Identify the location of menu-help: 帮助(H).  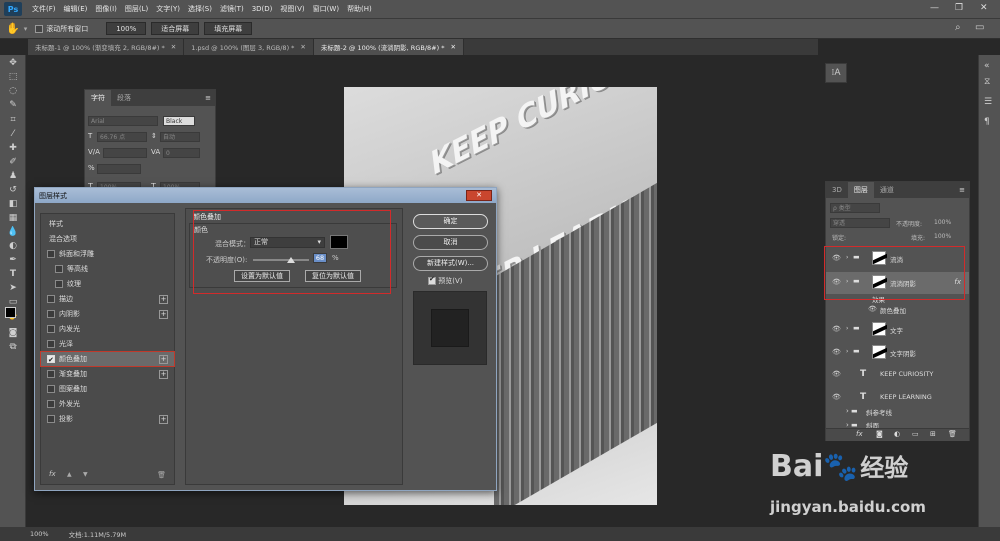
(359, 9).